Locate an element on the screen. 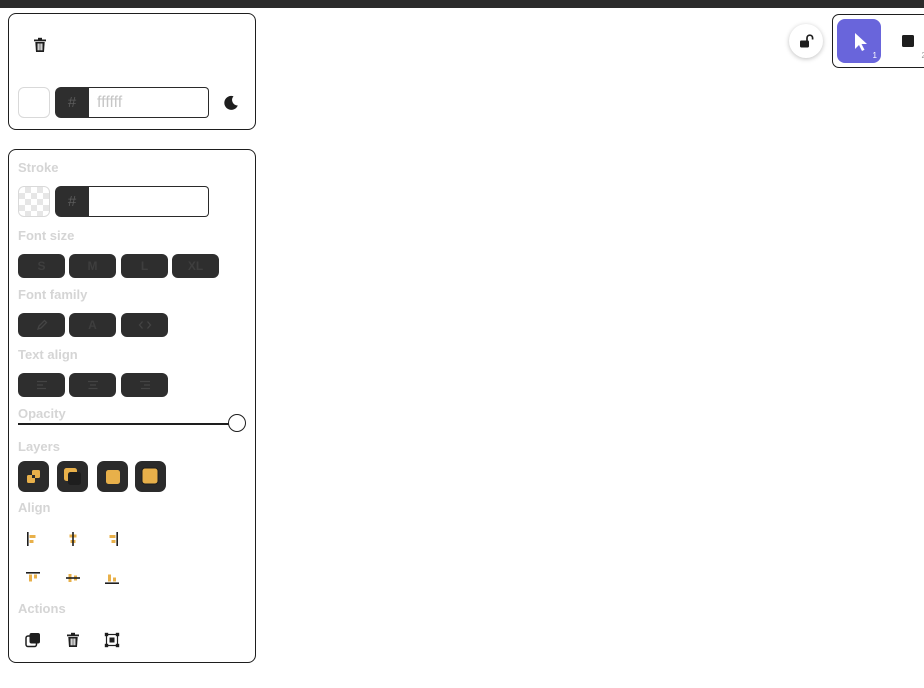 This screenshot has width=924, height=688. text-align-right-button is located at coordinates (144, 385).